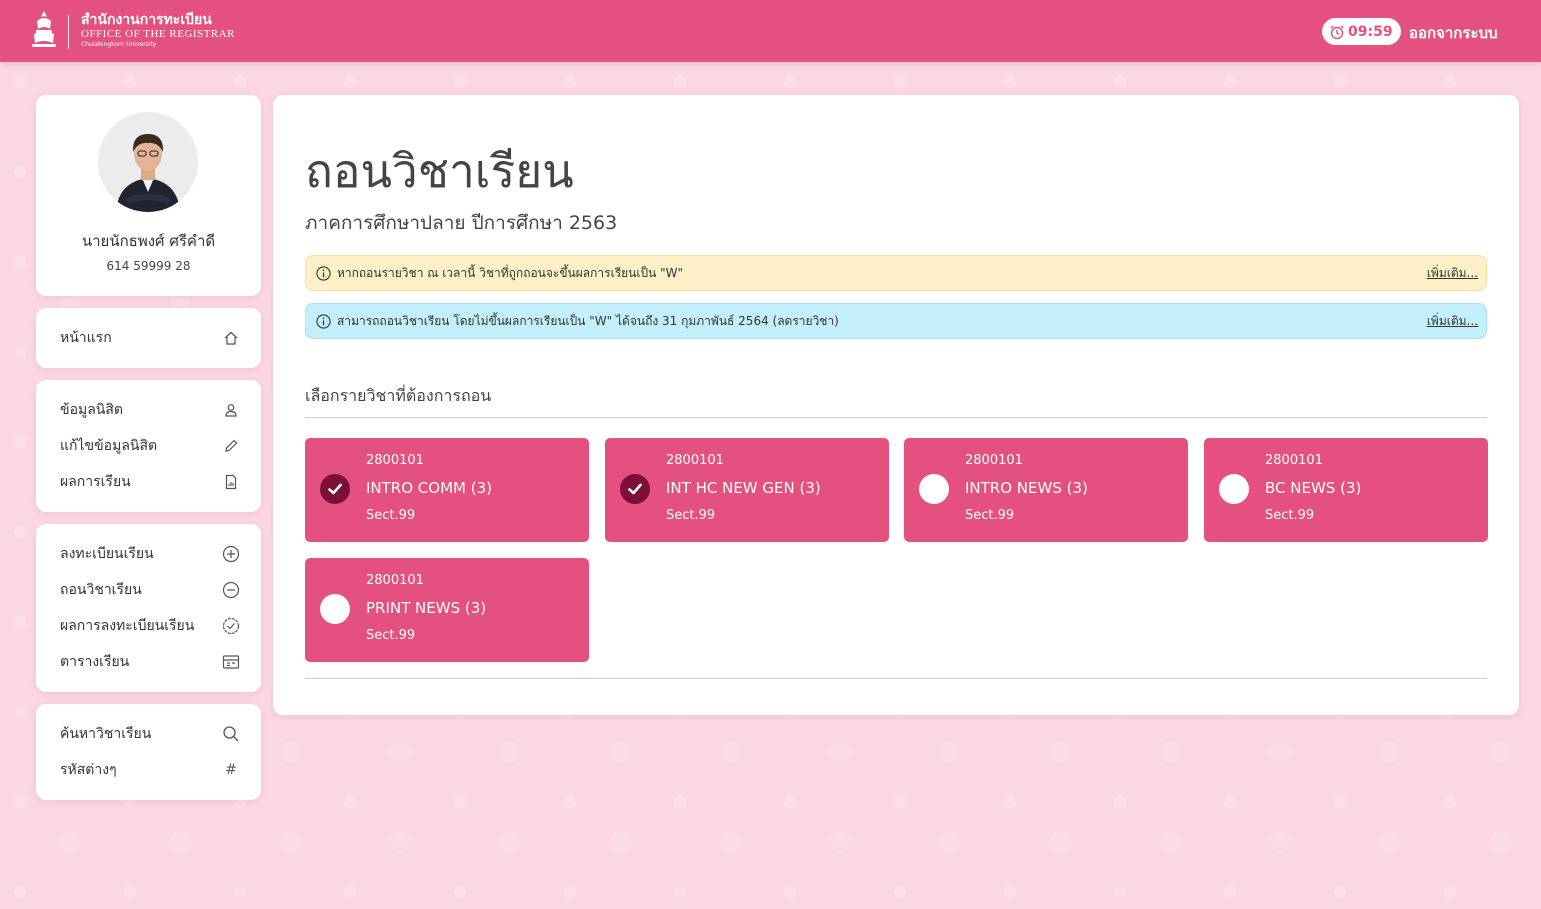  I want to click on timer-value: 09:59, so click(1370, 31).